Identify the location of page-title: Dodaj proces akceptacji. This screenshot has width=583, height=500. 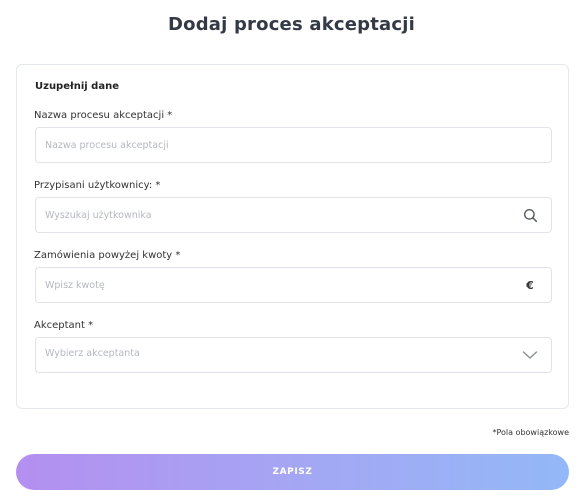
(291, 24).